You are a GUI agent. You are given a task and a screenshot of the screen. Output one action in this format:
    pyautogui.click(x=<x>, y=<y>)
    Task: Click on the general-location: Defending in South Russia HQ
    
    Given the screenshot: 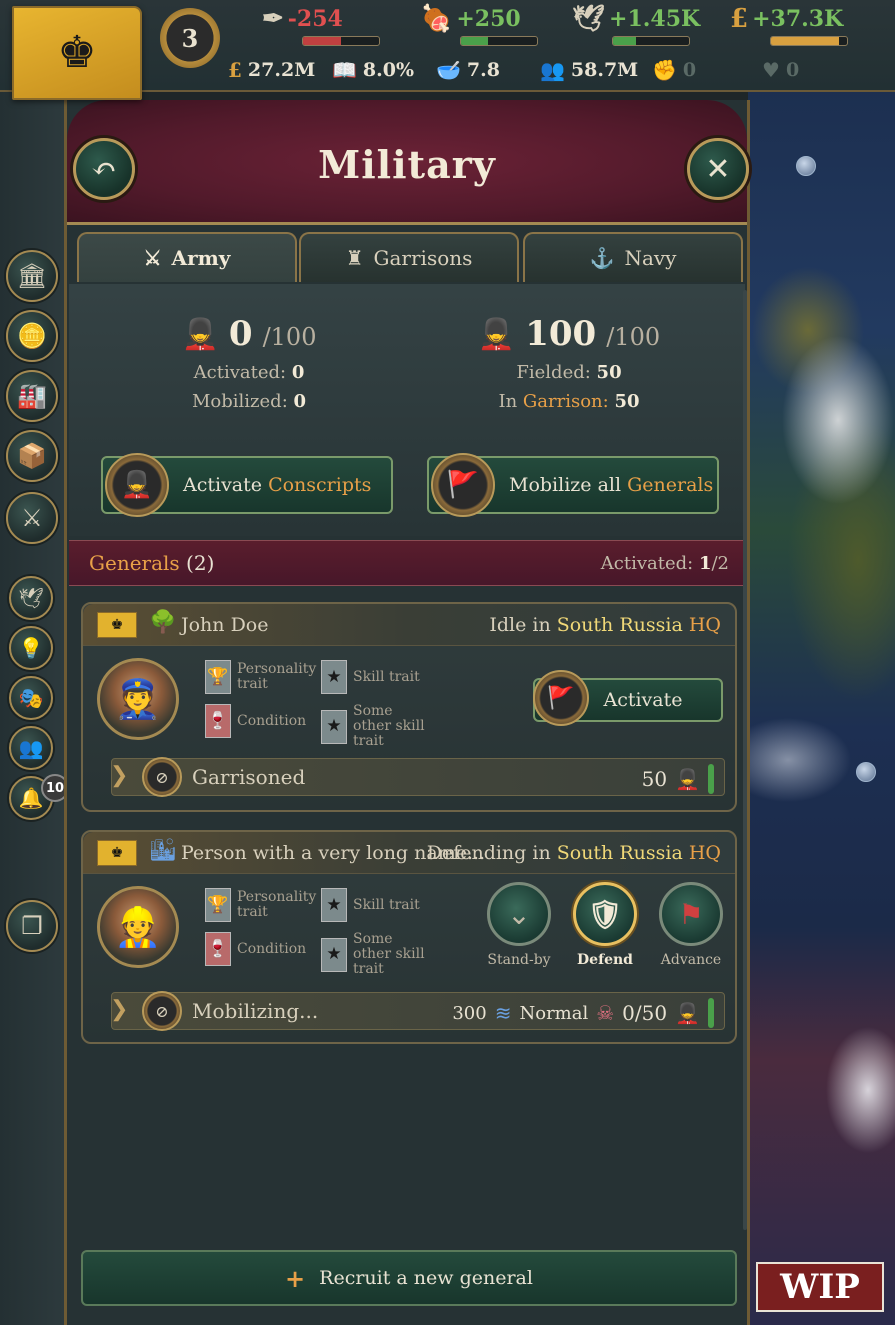 What is the action you would take?
    pyautogui.click(x=574, y=853)
    